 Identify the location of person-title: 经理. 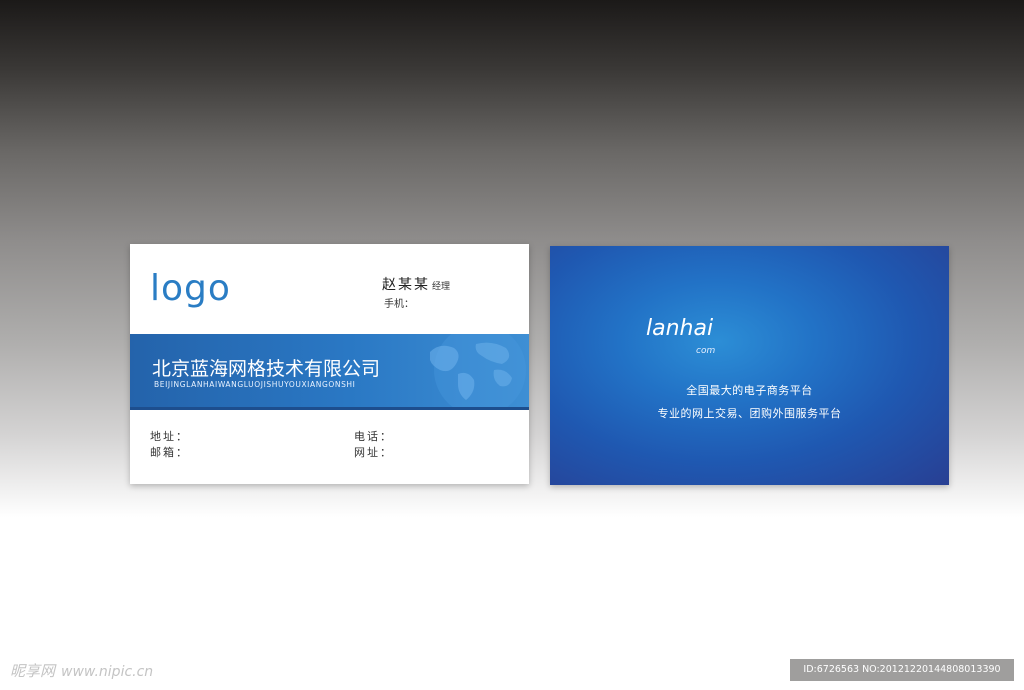
(441, 287).